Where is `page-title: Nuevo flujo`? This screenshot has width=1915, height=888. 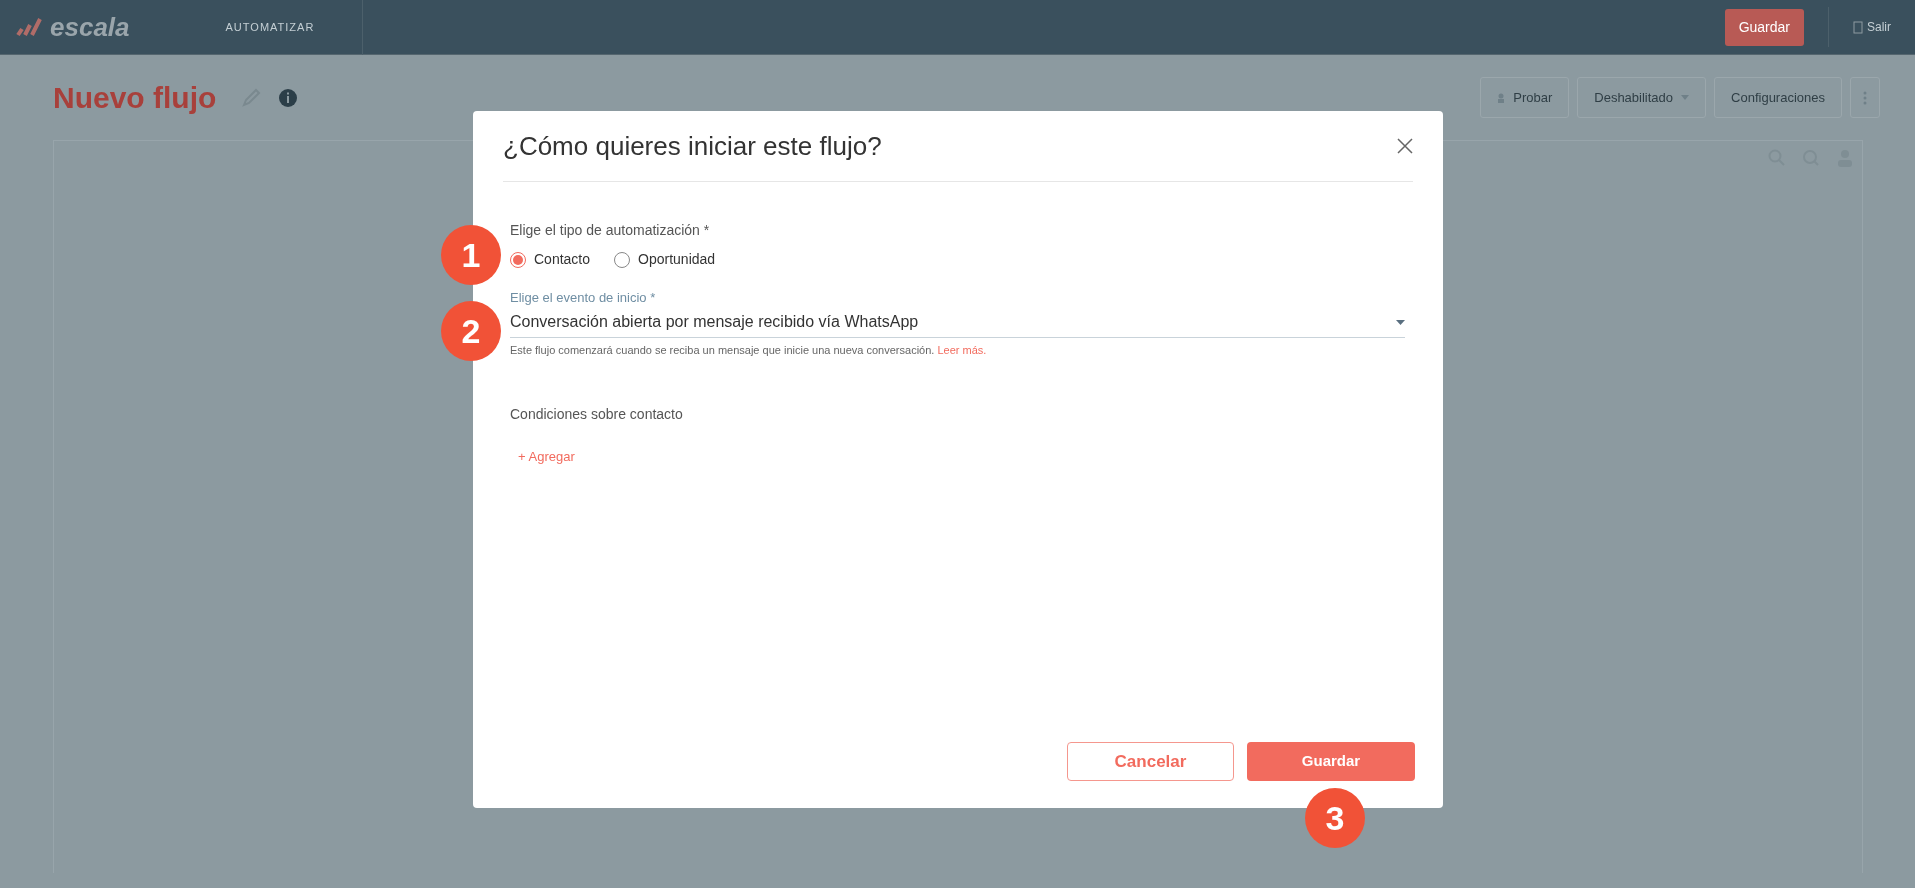 page-title: Nuevo flujo is located at coordinates (135, 98).